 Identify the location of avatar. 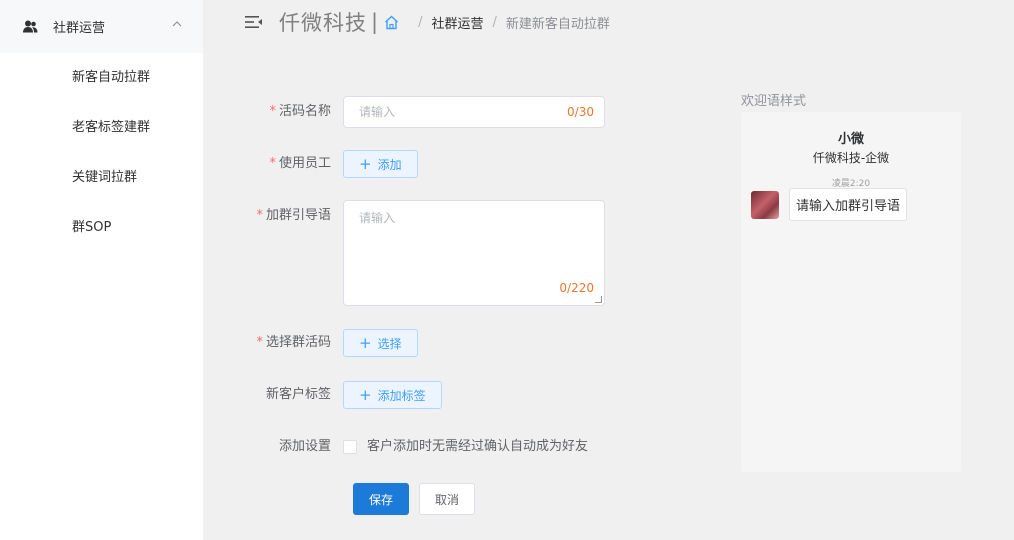
(765, 204).